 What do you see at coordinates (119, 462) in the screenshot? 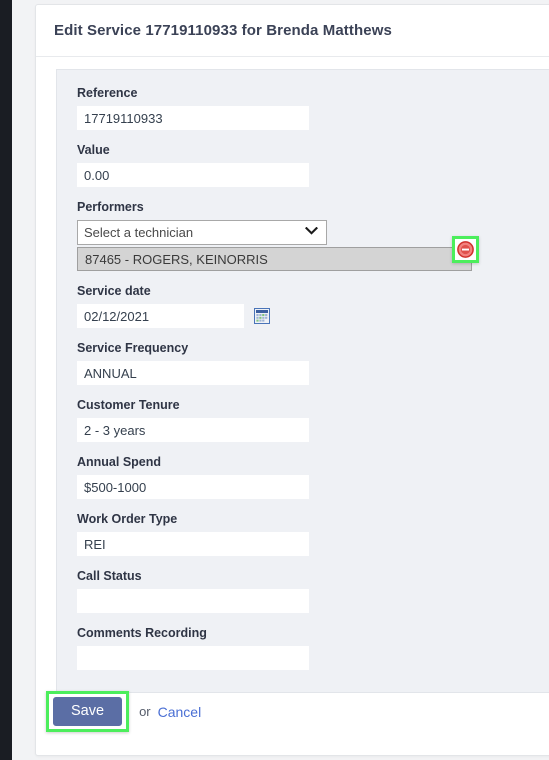
I see `label-annual-spend: Annual Spend` at bounding box center [119, 462].